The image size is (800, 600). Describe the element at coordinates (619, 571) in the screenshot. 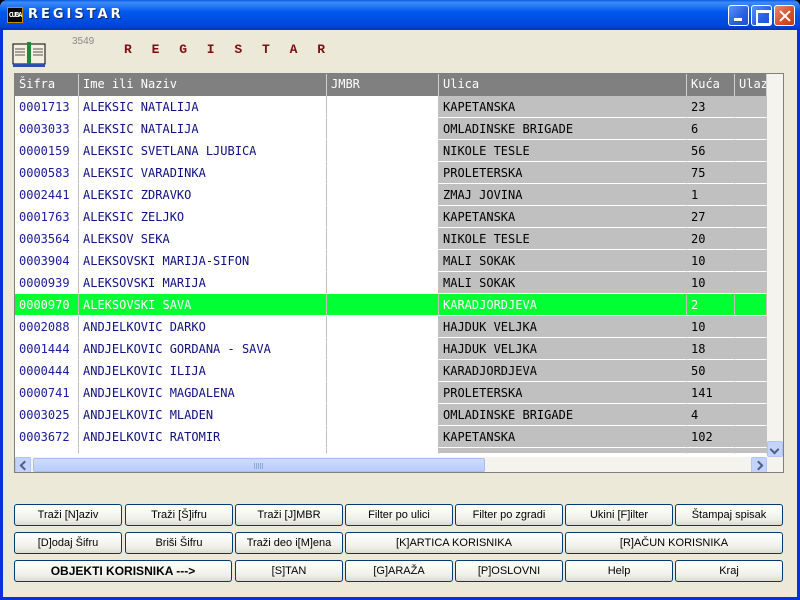

I see `help-button: Help` at that location.